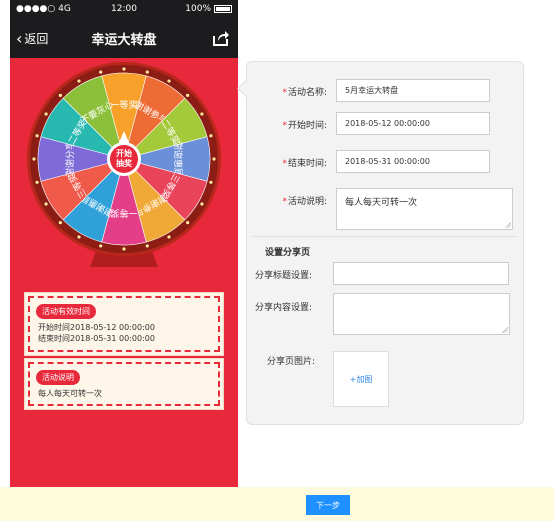 This screenshot has width=554, height=521. Describe the element at coordinates (288, 253) in the screenshot. I see `share-section-title: 设置分享页` at that location.